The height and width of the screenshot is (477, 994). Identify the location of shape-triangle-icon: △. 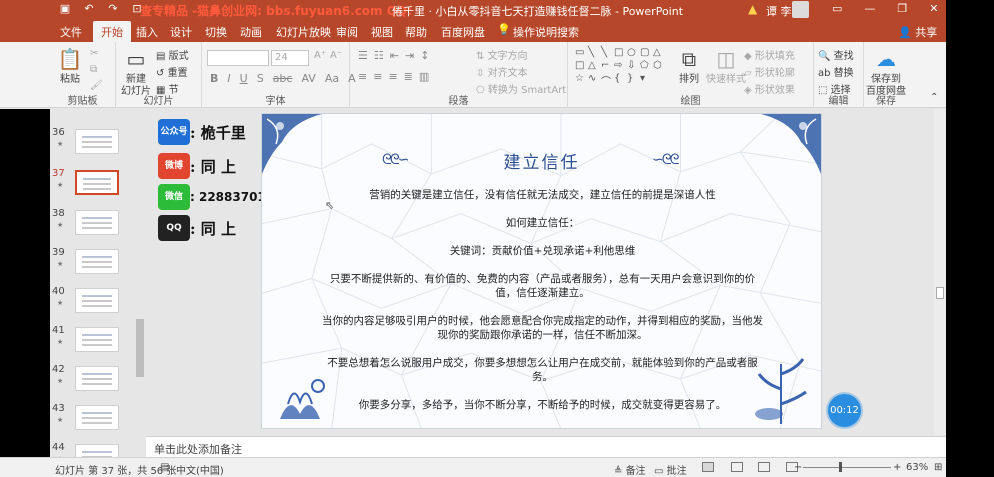
(659, 53).